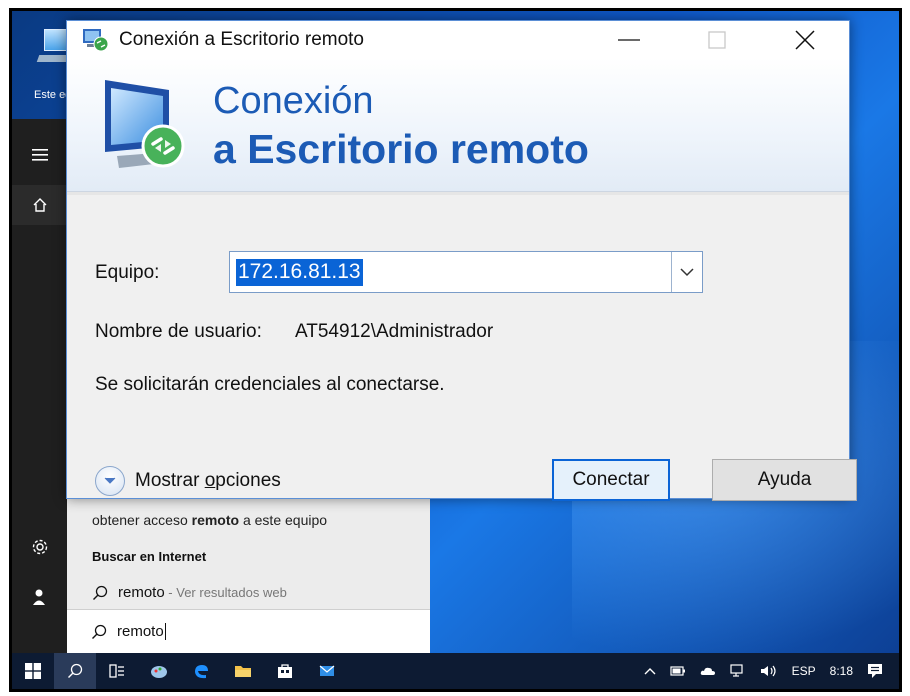 This screenshot has width=910, height=696. I want to click on taskbar-app-store, so click(285, 671).